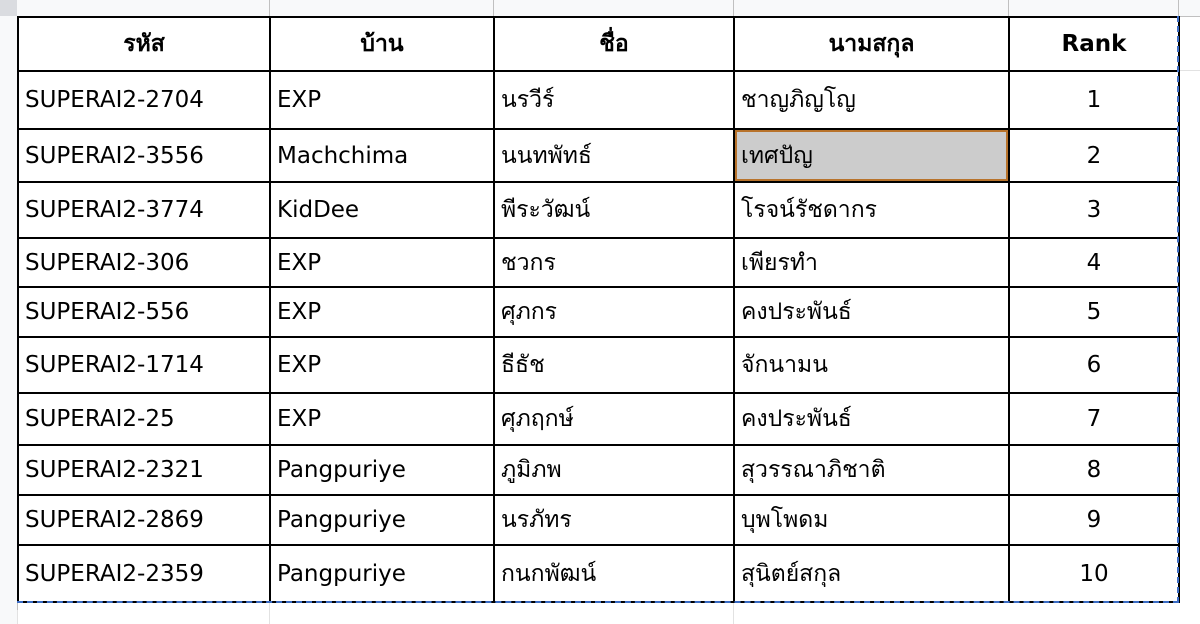  I want to click on cell-first-name: นรภัทร, so click(614, 520).